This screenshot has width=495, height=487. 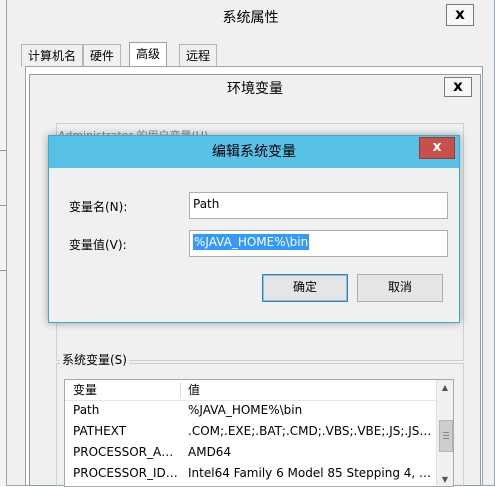 I want to click on tab-computer-name: 计算机名, so click(x=52, y=55).